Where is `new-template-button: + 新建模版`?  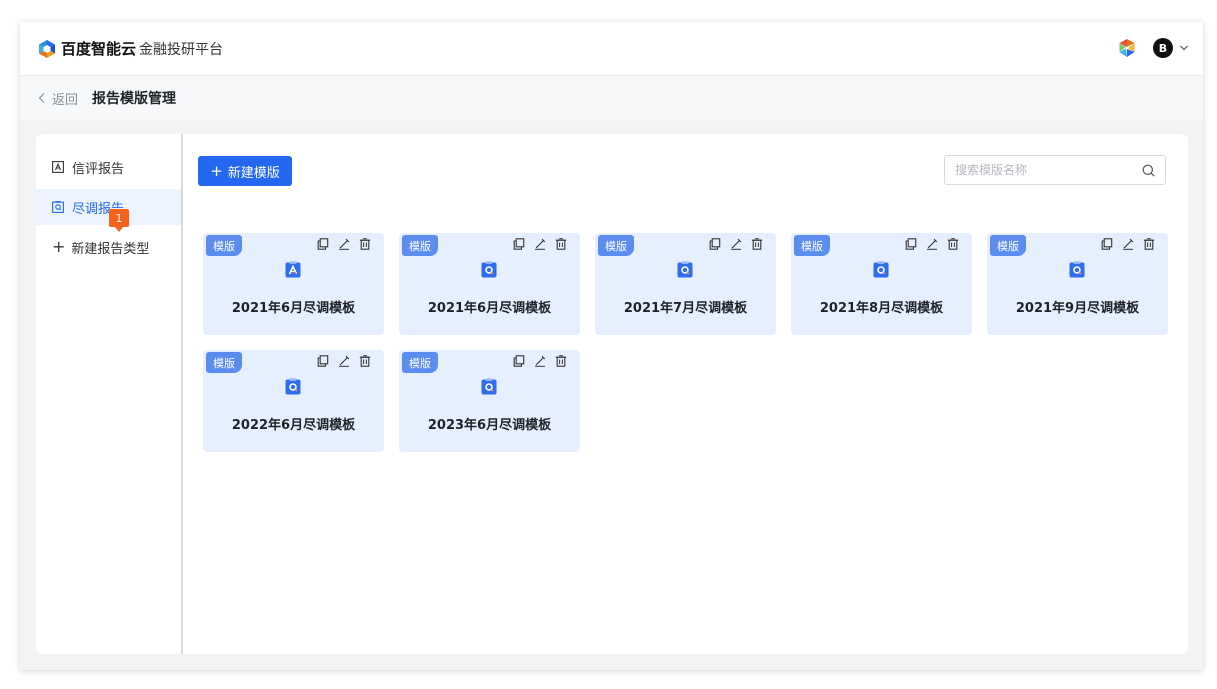
new-template-button: + 新建模版 is located at coordinates (245, 171).